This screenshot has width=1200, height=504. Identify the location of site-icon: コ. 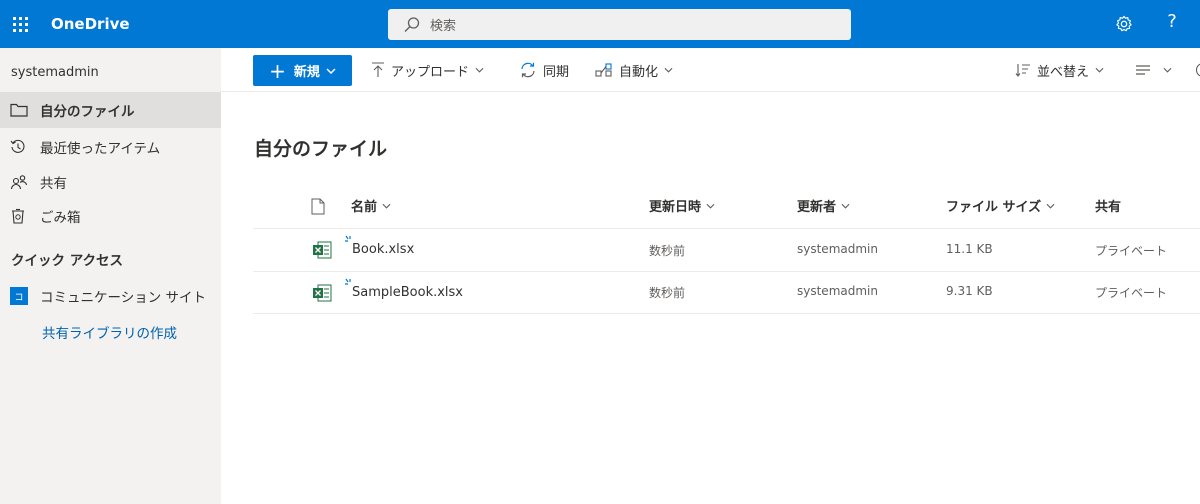
(19, 296).